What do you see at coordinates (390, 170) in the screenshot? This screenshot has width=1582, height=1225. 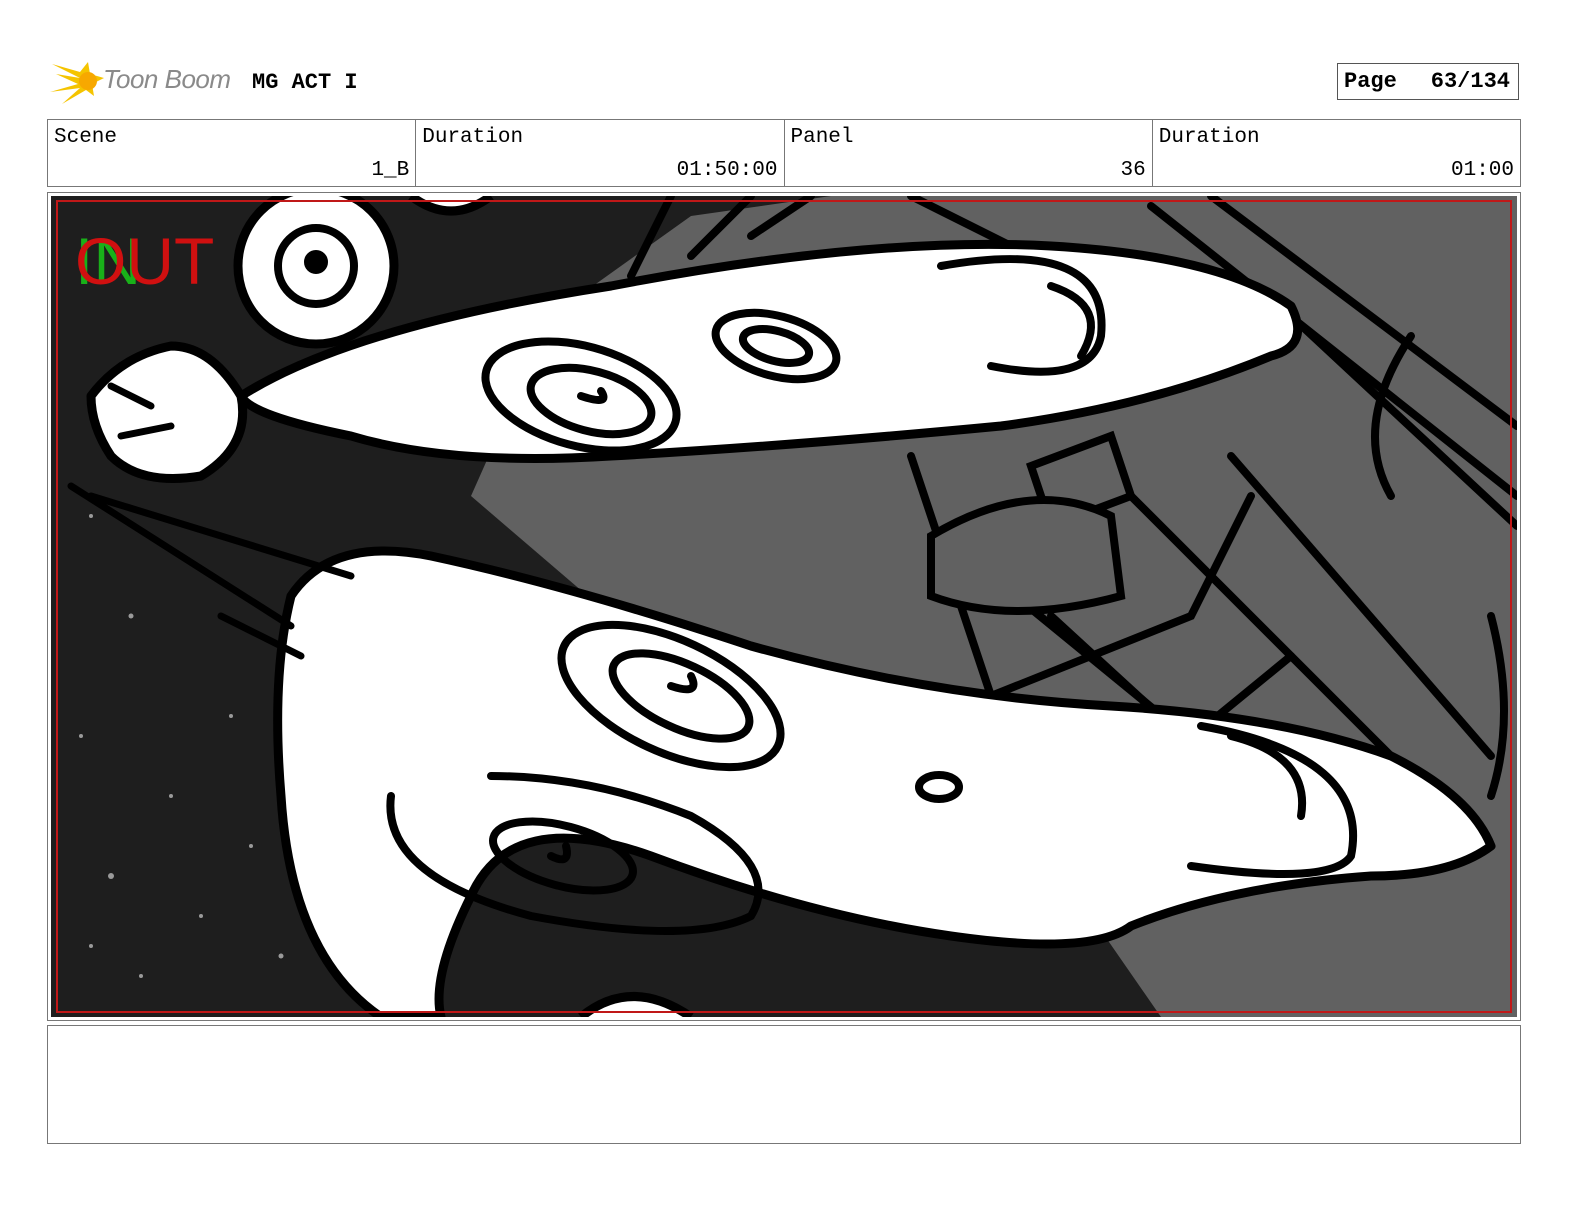 I see `scene-value: 1_B` at bounding box center [390, 170].